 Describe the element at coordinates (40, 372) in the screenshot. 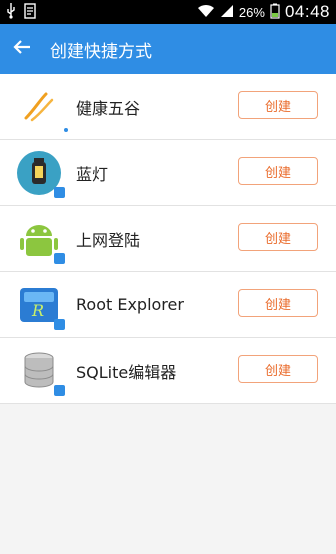

I see `database-icon` at that location.